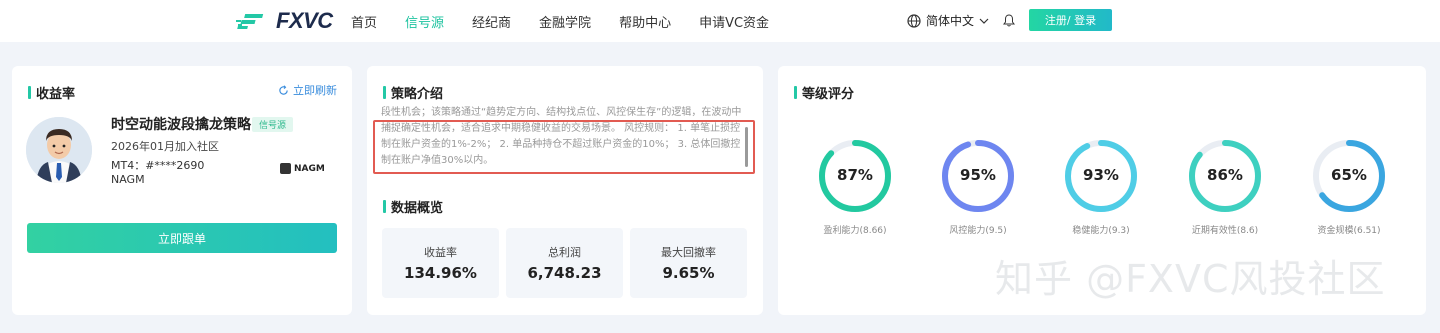 This screenshot has height=333, width=1440. Describe the element at coordinates (417, 94) in the screenshot. I see `intro-title-text: 策略介绍` at that location.